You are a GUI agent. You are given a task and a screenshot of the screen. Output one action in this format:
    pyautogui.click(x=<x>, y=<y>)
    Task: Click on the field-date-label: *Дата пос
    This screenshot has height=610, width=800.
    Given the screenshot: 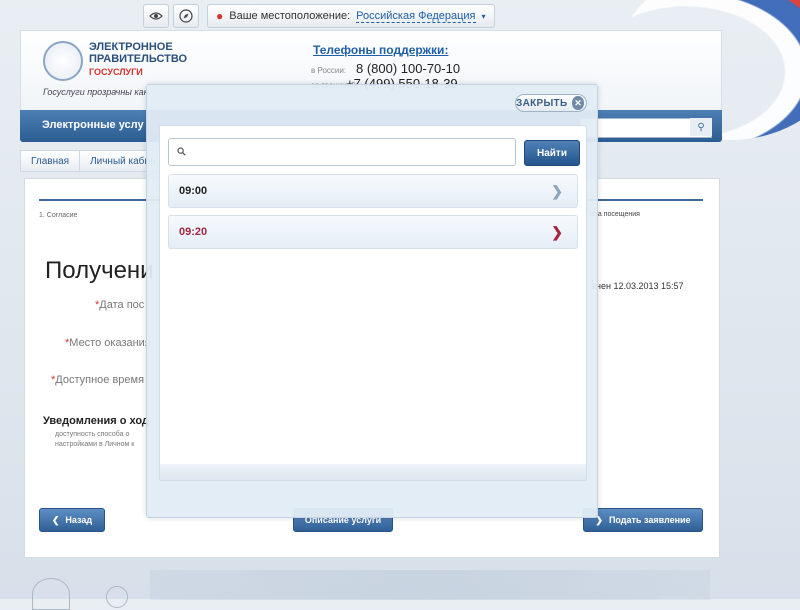 What is the action you would take?
    pyautogui.click(x=119, y=305)
    